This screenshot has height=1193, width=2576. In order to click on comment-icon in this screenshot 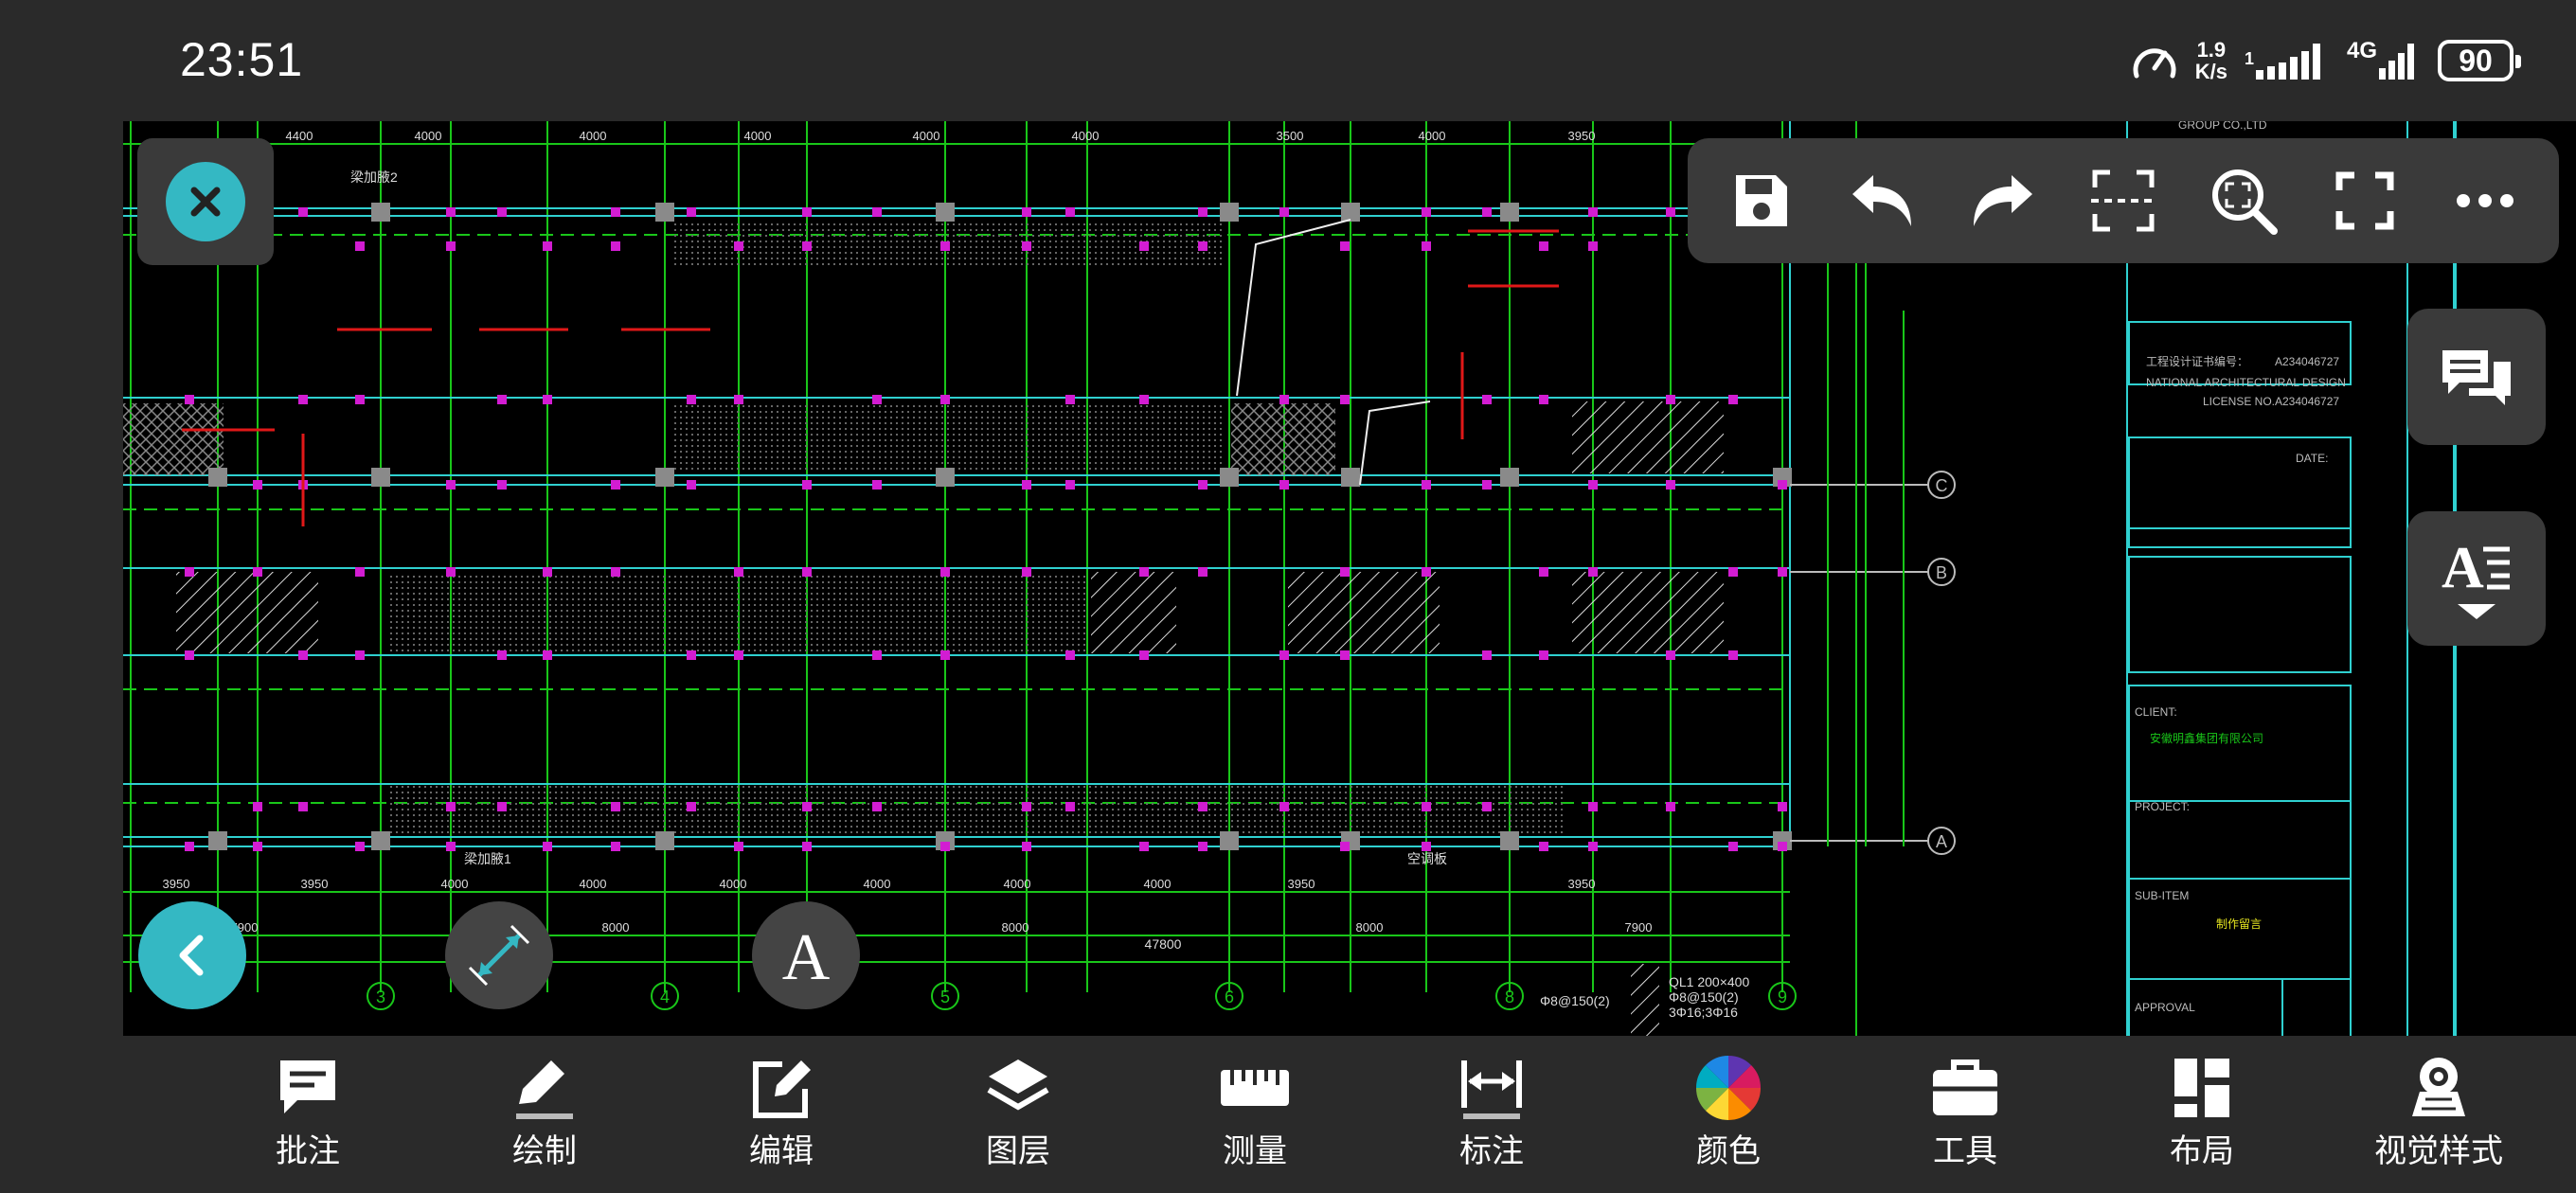, I will do `click(307, 1086)`.